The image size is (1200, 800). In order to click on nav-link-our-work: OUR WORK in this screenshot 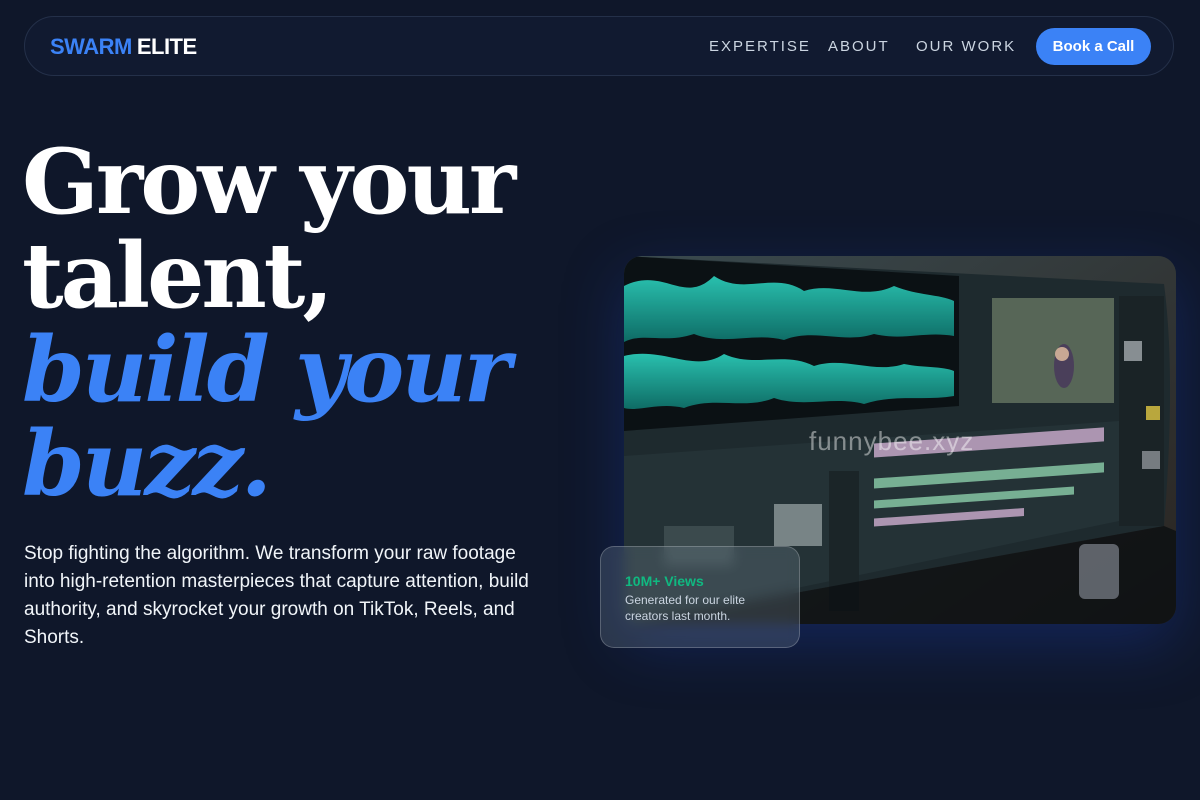, I will do `click(966, 46)`.